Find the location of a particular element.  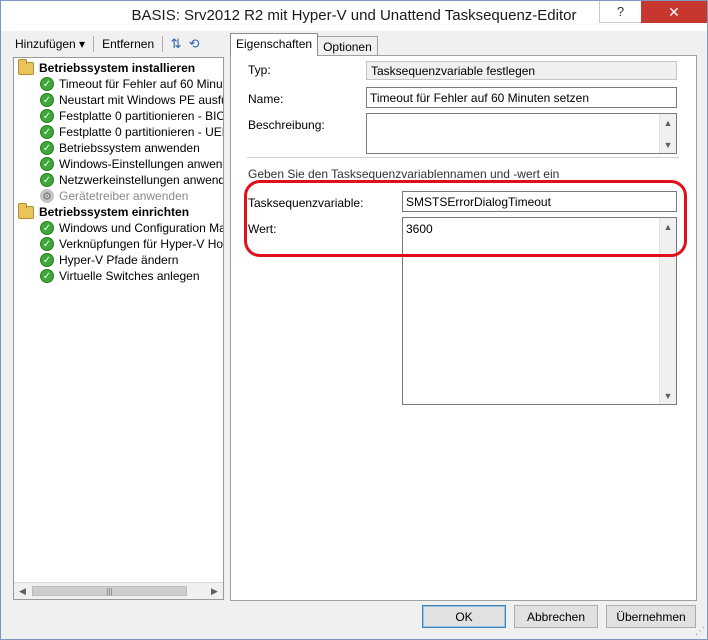

tree-item-label: Windows-Einstellungen anwenden is located at coordinates (141, 164).